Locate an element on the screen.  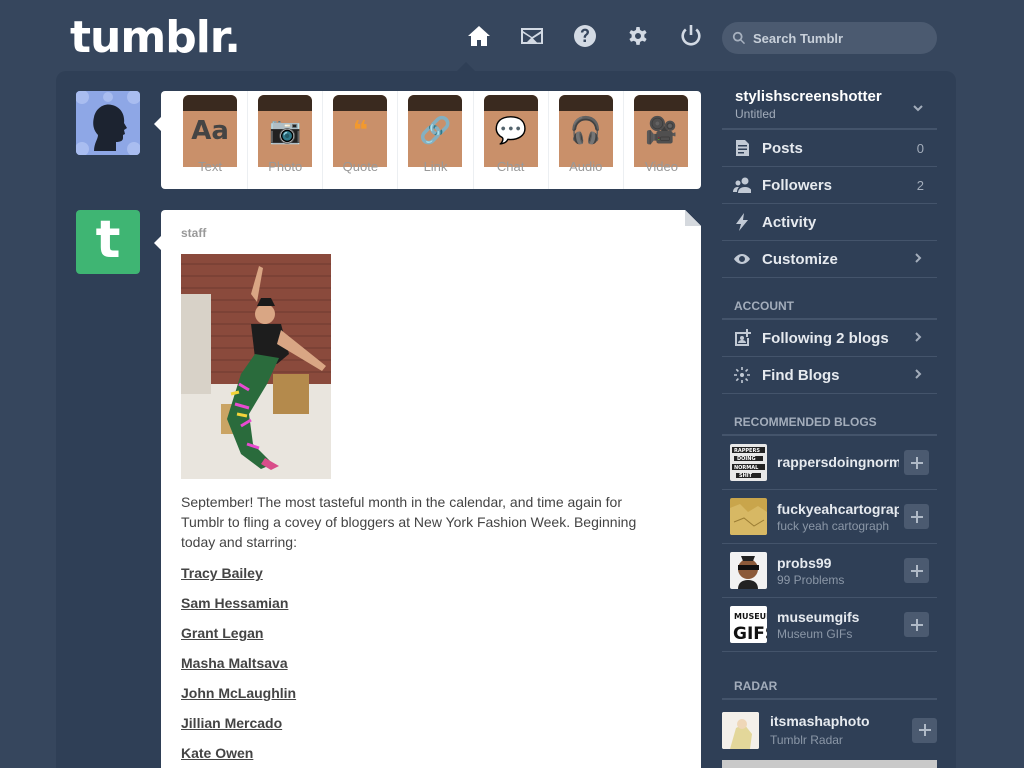
post-type-face: 💬 is located at coordinates (510, 131).